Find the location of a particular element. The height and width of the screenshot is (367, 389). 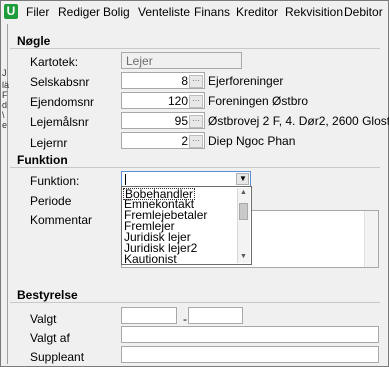

strip-char: F is located at coordinates (5, 95).